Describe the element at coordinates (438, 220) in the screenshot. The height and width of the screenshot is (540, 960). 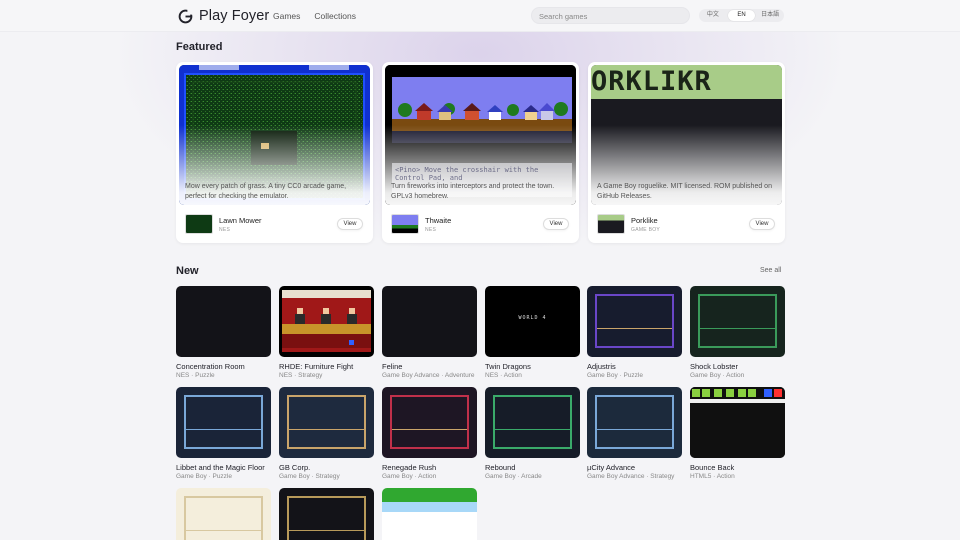
I see `featured-name: Thwaite` at that location.